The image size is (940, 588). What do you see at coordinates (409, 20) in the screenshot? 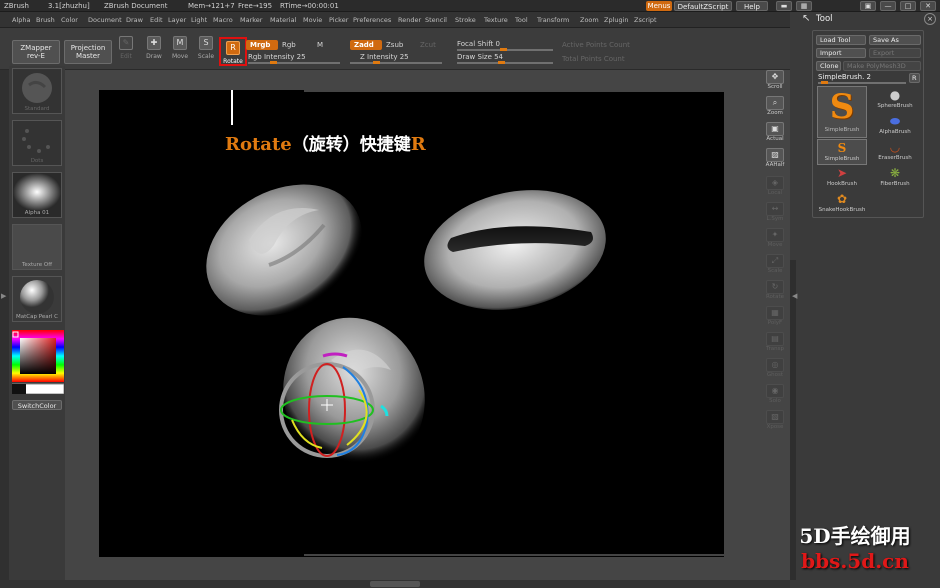
I see `menu-render: Render` at bounding box center [409, 20].